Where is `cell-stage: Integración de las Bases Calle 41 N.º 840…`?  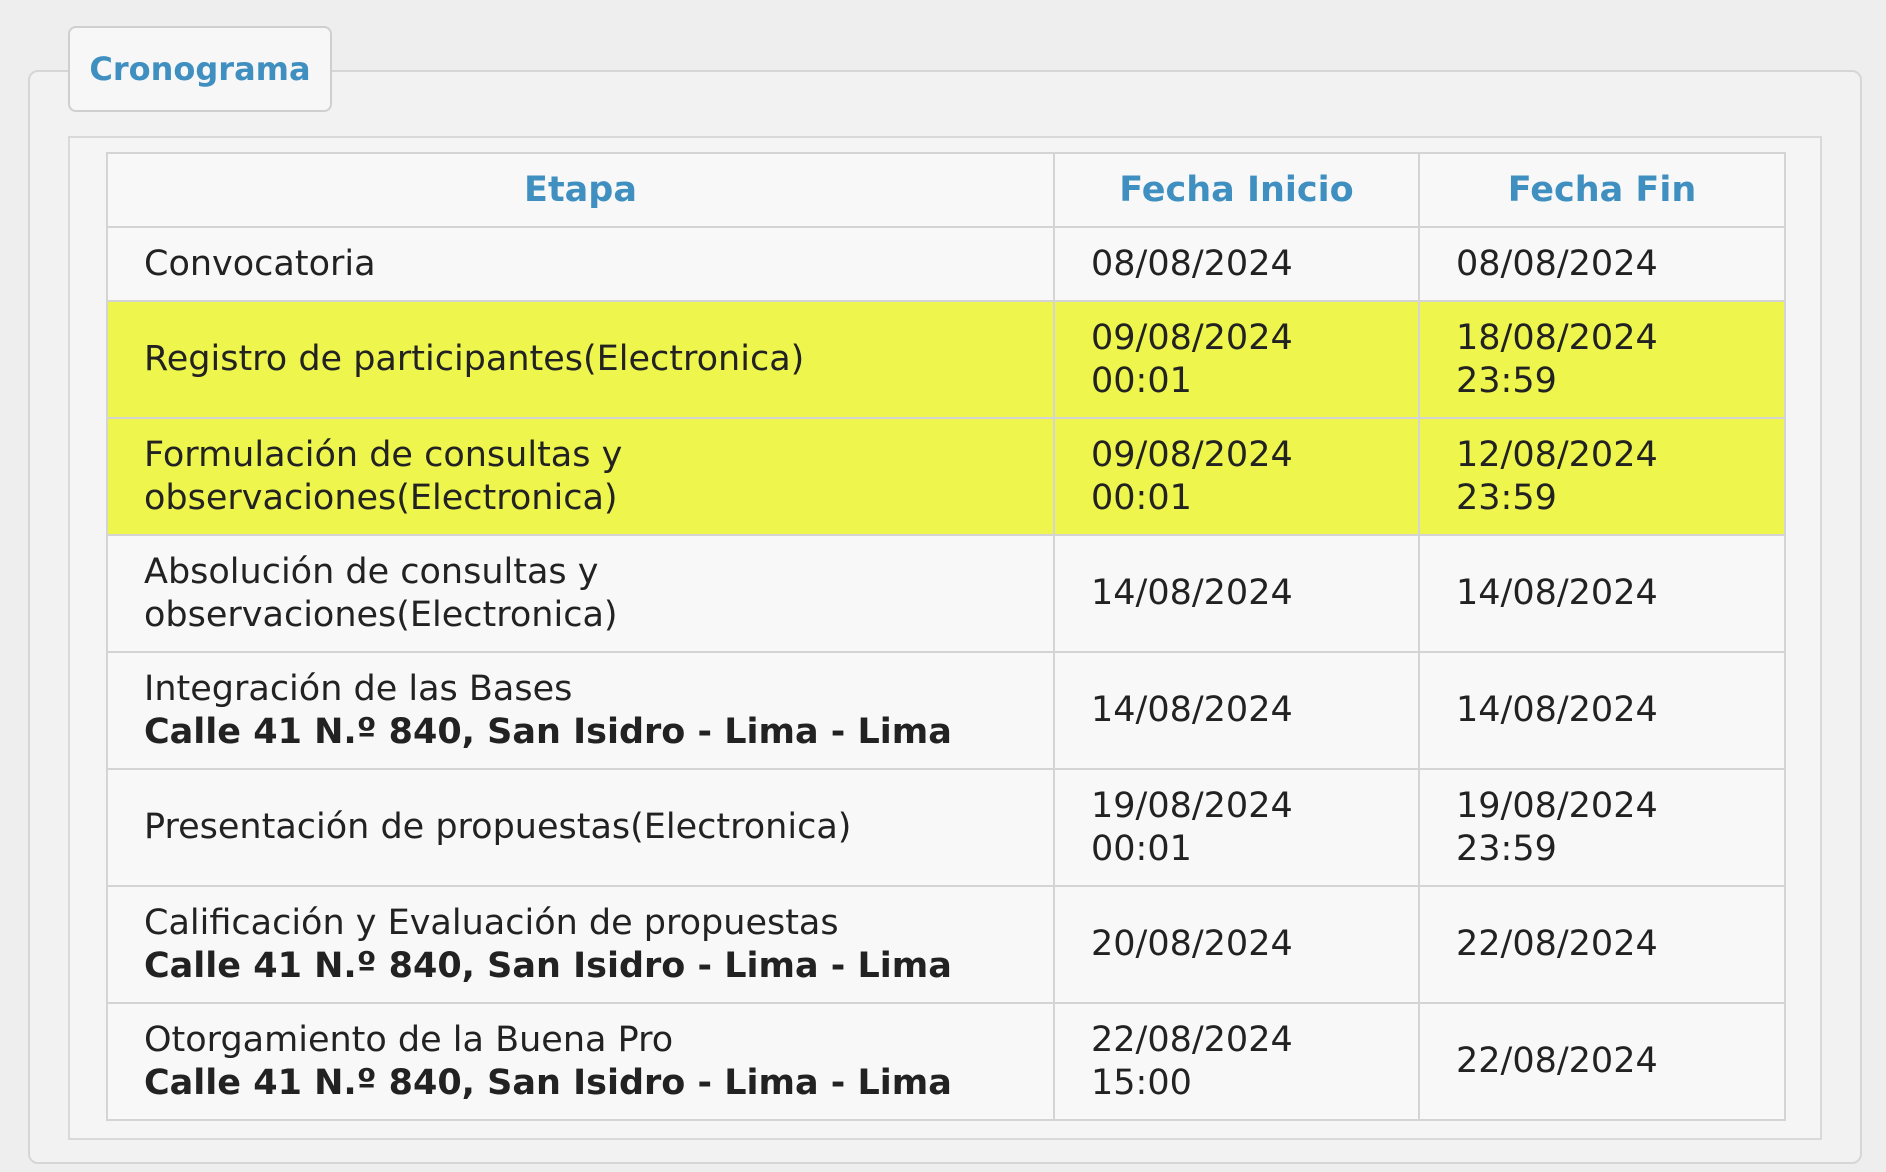 cell-stage: Integración de las Bases Calle 41 N.º 840… is located at coordinates (580, 710).